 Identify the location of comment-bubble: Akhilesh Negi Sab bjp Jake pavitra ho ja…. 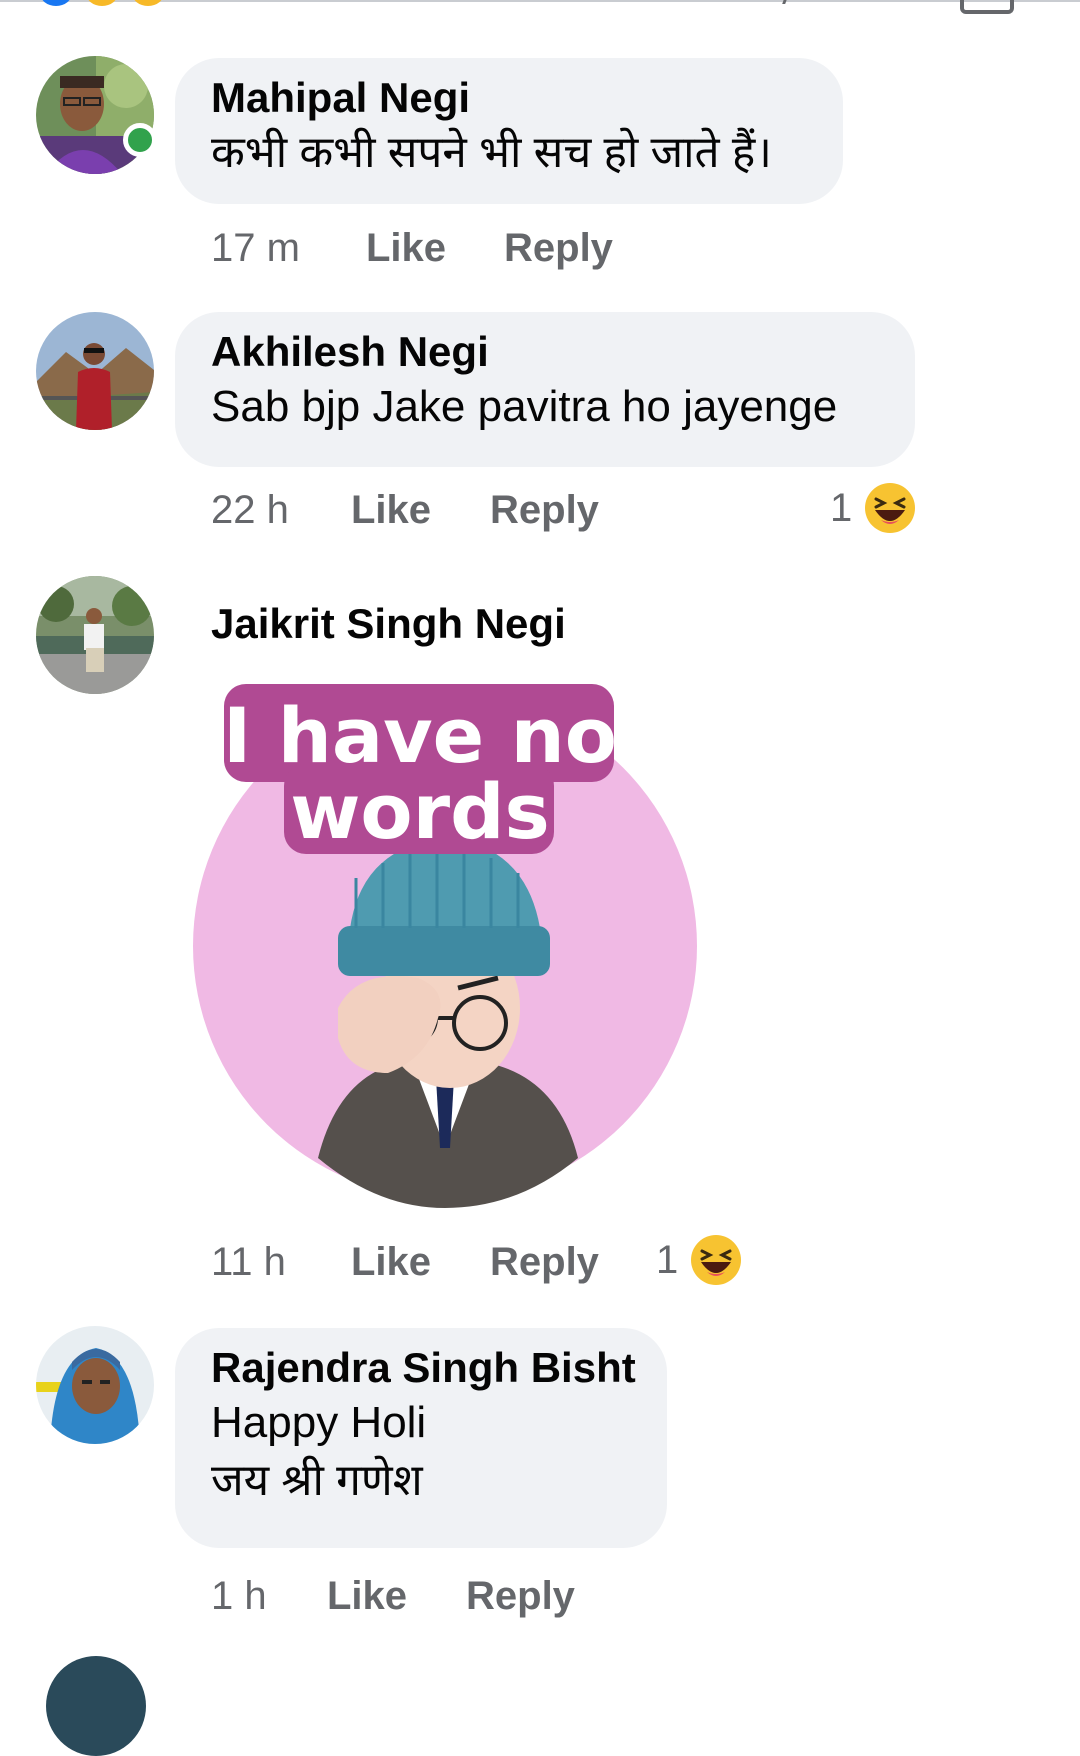
(545, 389).